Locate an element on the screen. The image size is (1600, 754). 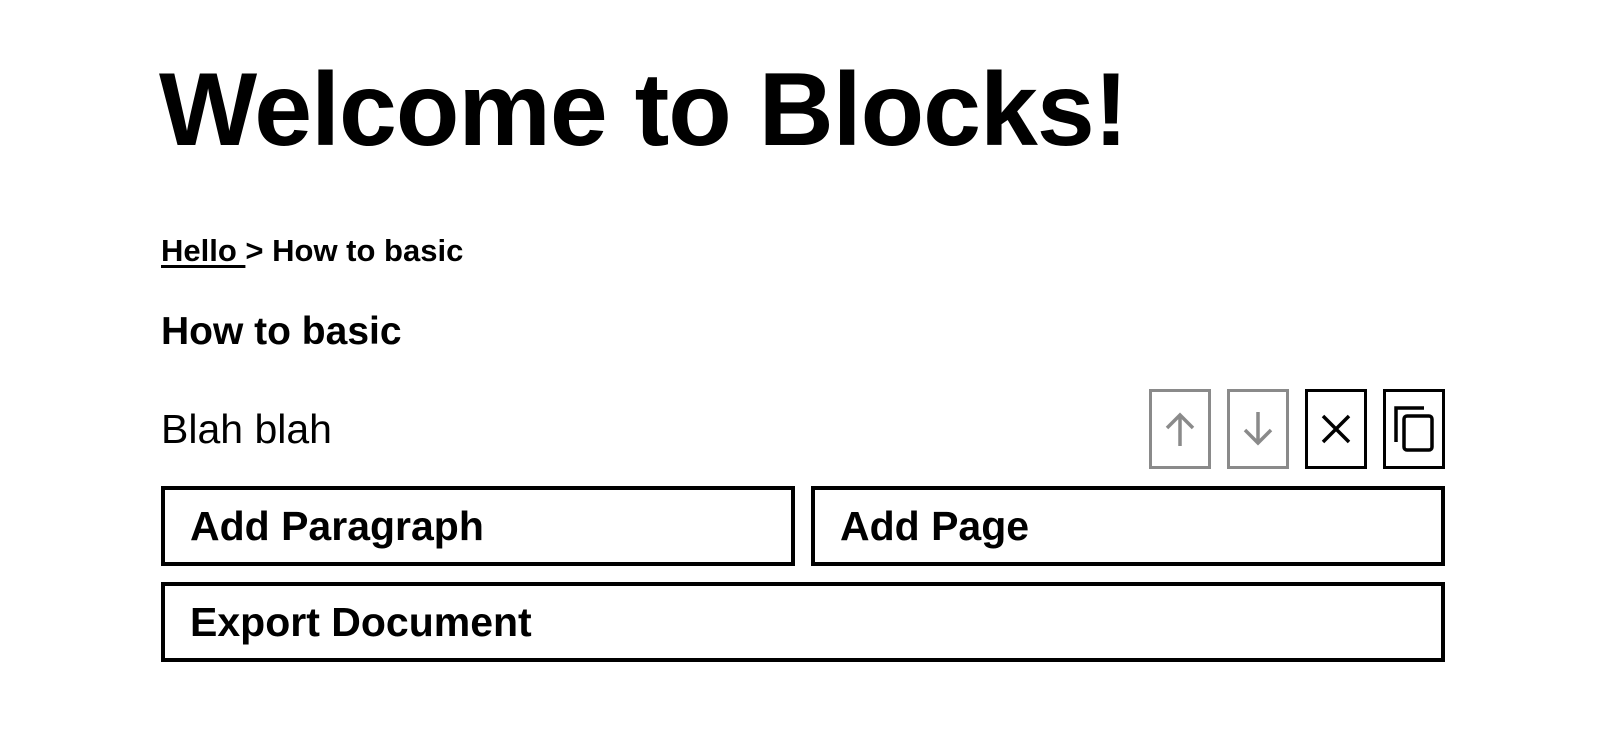
close-icon is located at coordinates (1336, 429).